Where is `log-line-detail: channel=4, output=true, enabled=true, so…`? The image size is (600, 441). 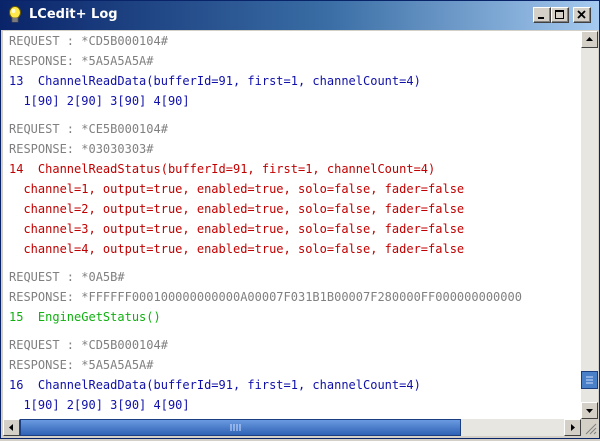 log-line-detail: channel=4, output=true, enabled=true, so… is located at coordinates (237, 249).